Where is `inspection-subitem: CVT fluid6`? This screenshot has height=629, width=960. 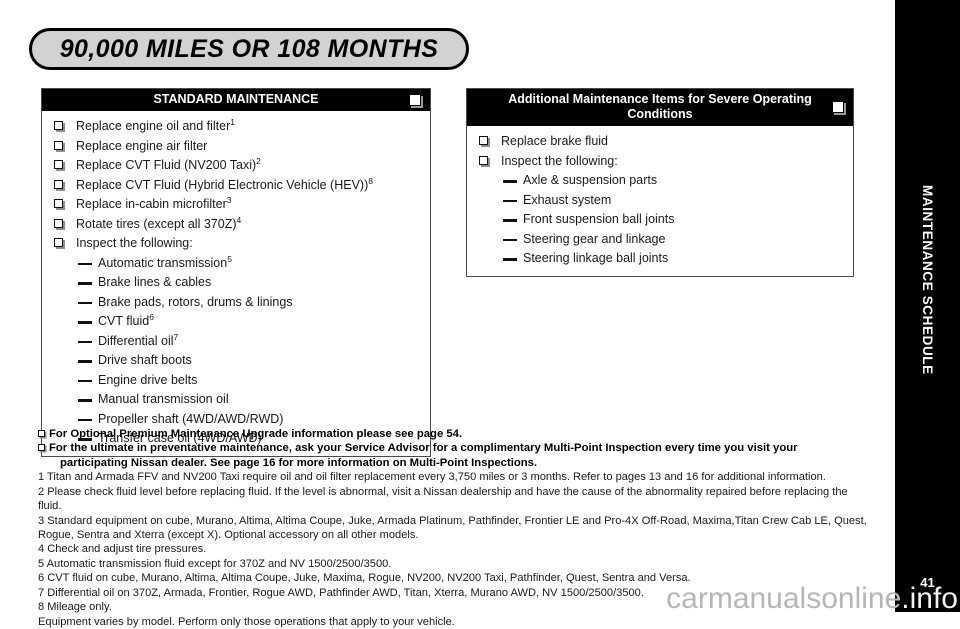
inspection-subitem: CVT fluid6 is located at coordinates (236, 322).